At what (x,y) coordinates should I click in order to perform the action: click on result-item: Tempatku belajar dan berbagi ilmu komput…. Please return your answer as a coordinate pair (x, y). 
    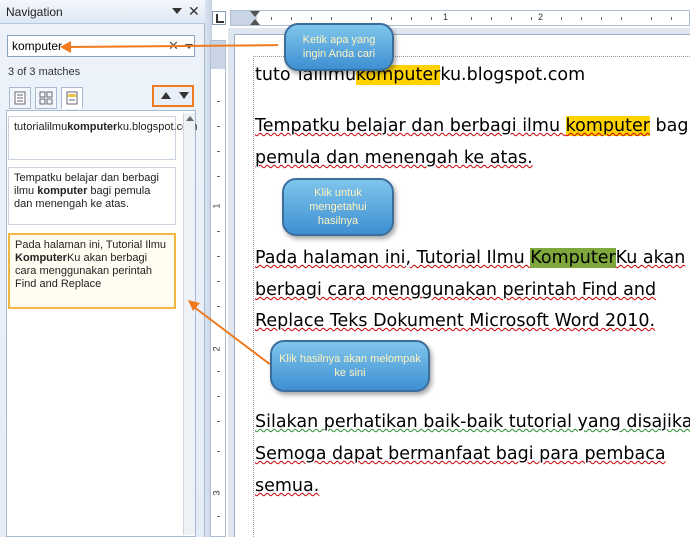
    Looking at the image, I should click on (92, 196).